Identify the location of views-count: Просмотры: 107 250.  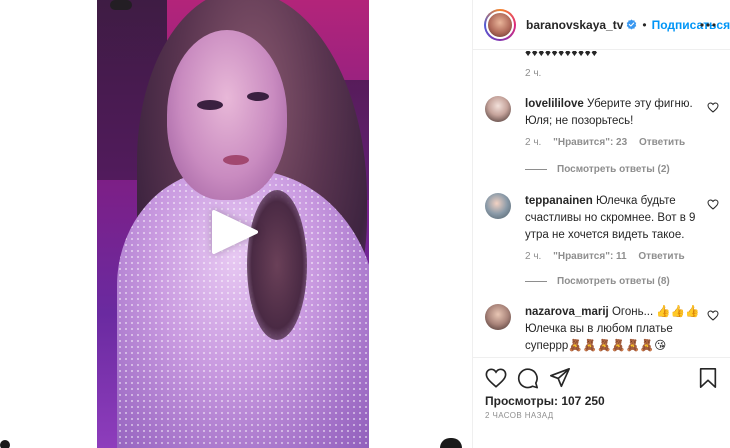
(545, 401).